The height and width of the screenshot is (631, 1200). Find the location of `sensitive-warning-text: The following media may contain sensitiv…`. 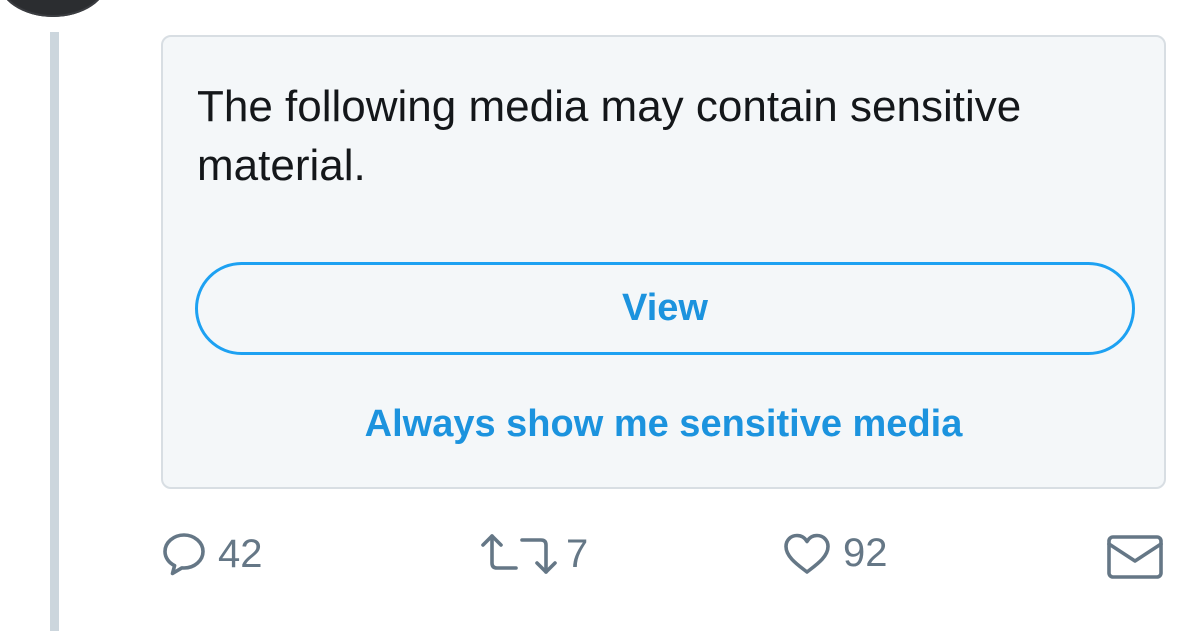

sensitive-warning-text: The following media may contain sensitiv… is located at coordinates (609, 136).